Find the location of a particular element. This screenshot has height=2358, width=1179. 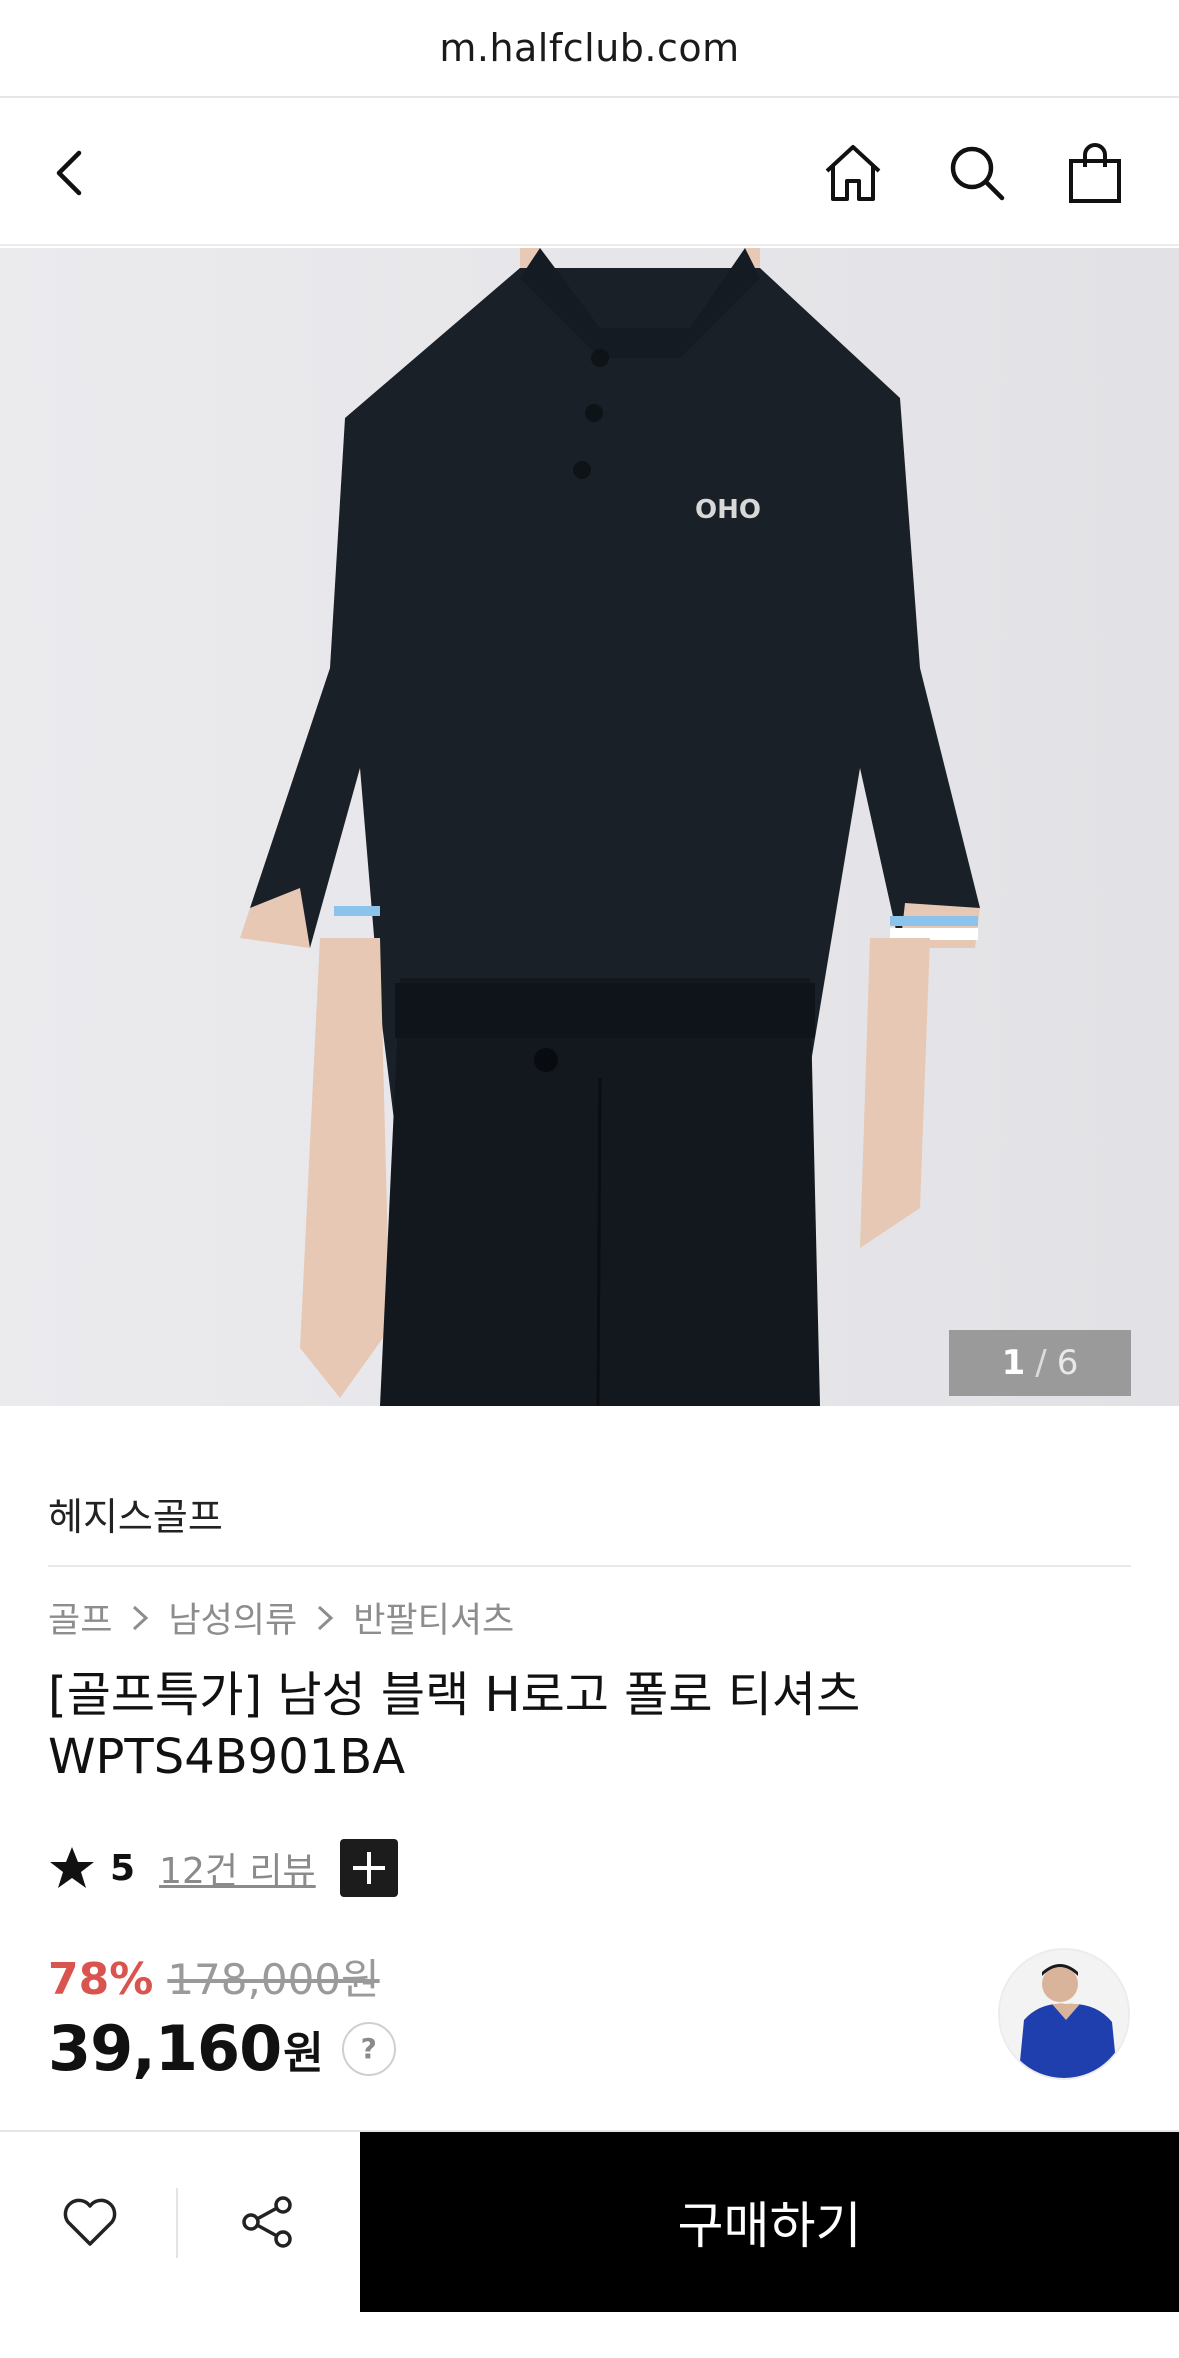

rating-row: 5 12건 리뷰 is located at coordinates (223, 1868).